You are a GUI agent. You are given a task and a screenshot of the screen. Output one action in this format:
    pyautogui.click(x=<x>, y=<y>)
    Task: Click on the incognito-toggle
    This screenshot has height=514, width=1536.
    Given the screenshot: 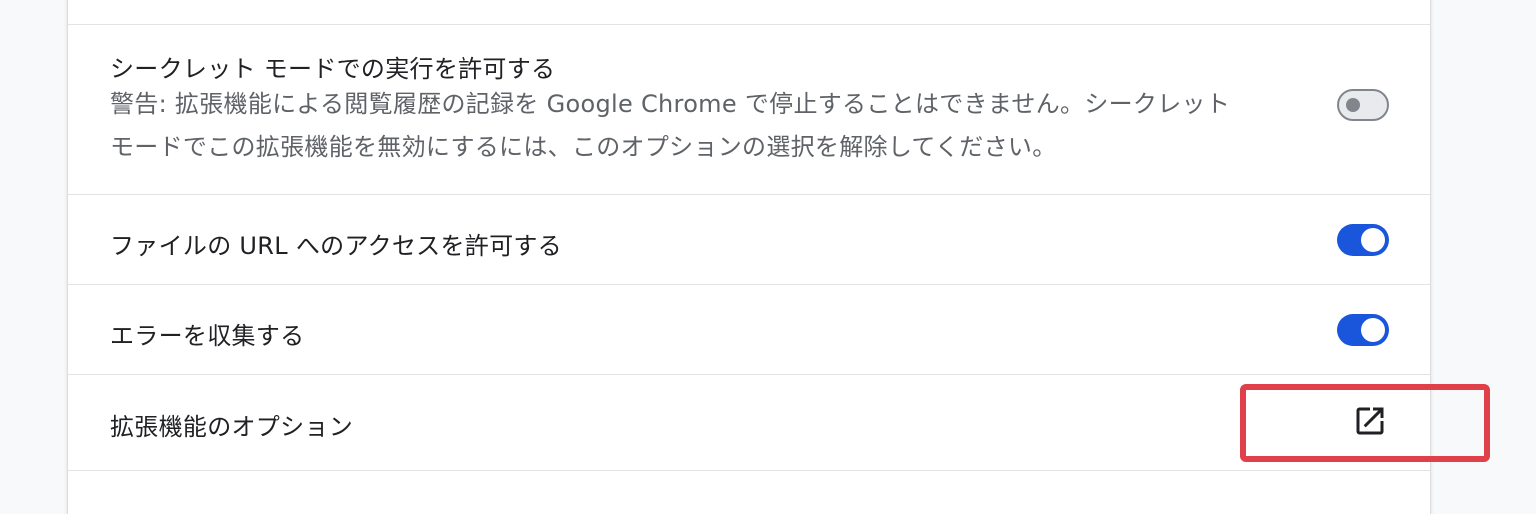 What is the action you would take?
    pyautogui.click(x=1363, y=105)
    